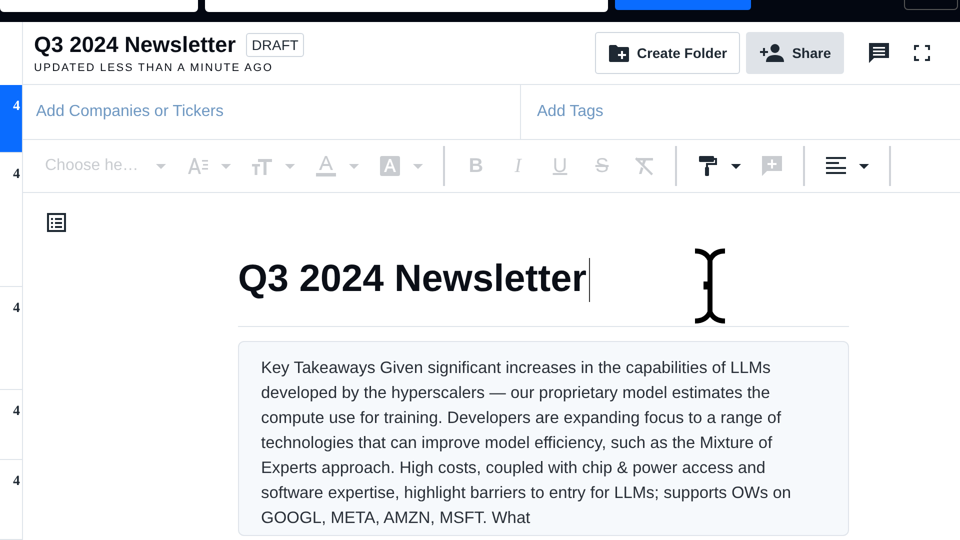  I want to click on share-button: Share, so click(795, 53).